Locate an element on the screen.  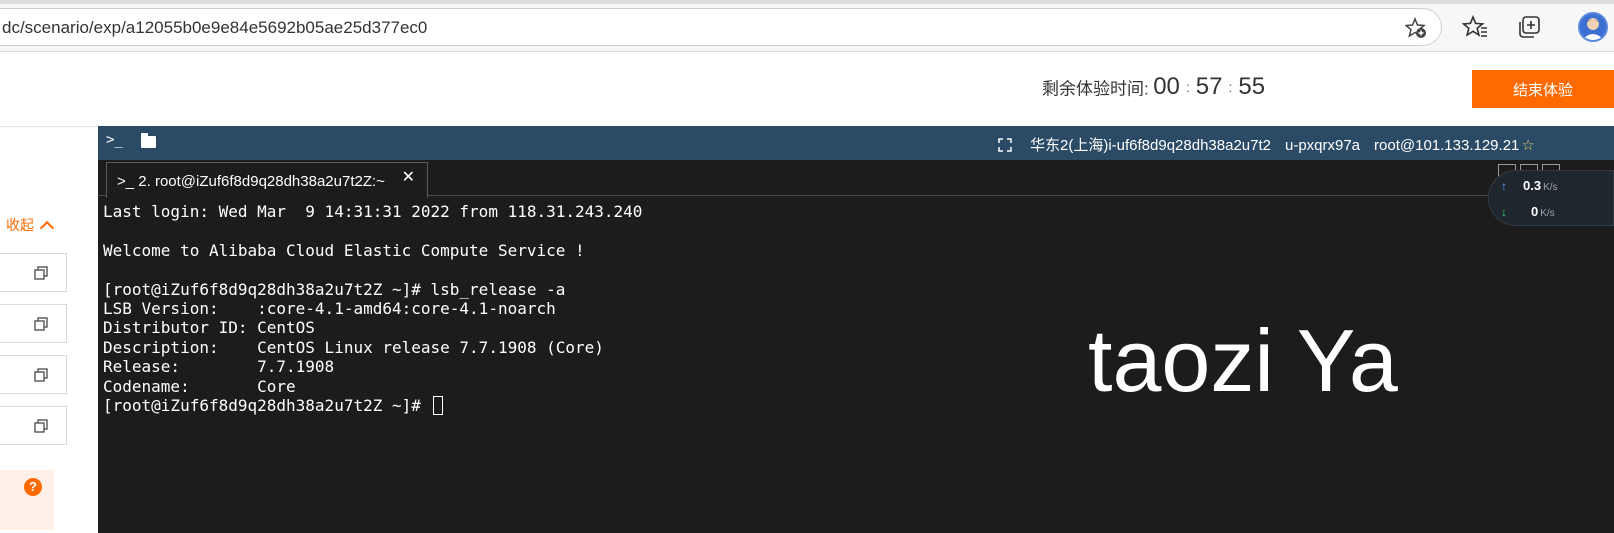
download-value: 0 is located at coordinates (1535, 211).